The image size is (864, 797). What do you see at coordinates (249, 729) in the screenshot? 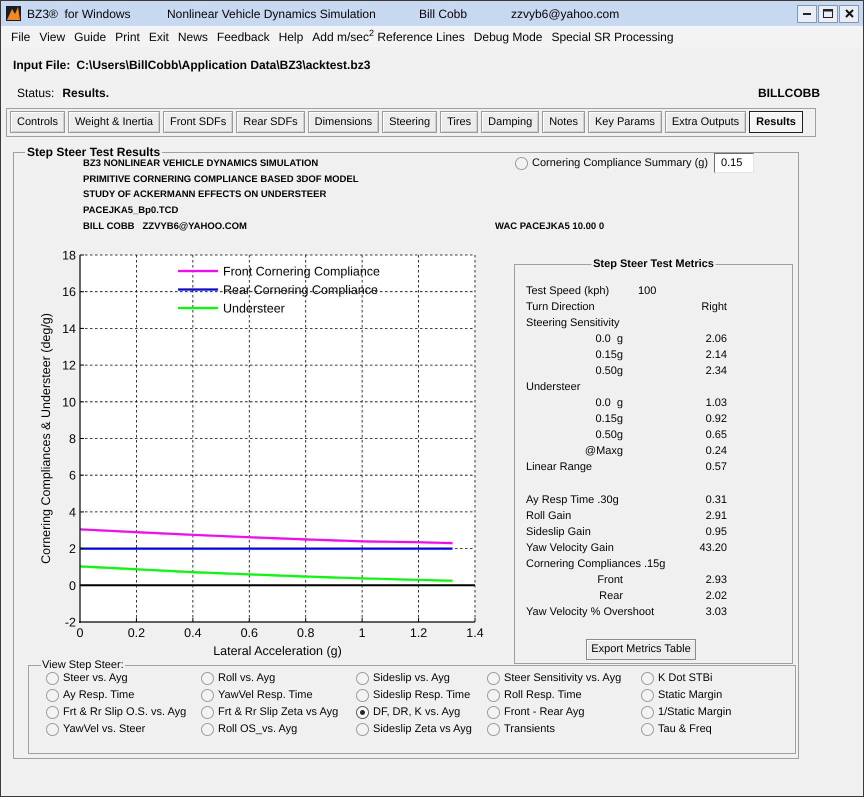
I see `radio-option: Roll OS_vs. Ayg` at bounding box center [249, 729].